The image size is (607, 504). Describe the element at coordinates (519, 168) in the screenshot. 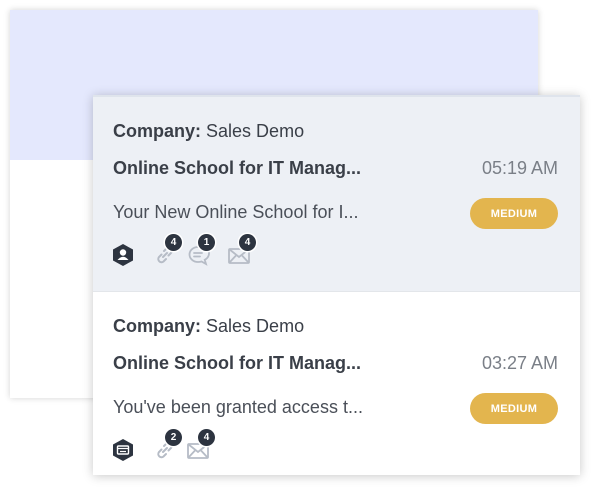

I see `ticket-time: 05:19 AM` at that location.